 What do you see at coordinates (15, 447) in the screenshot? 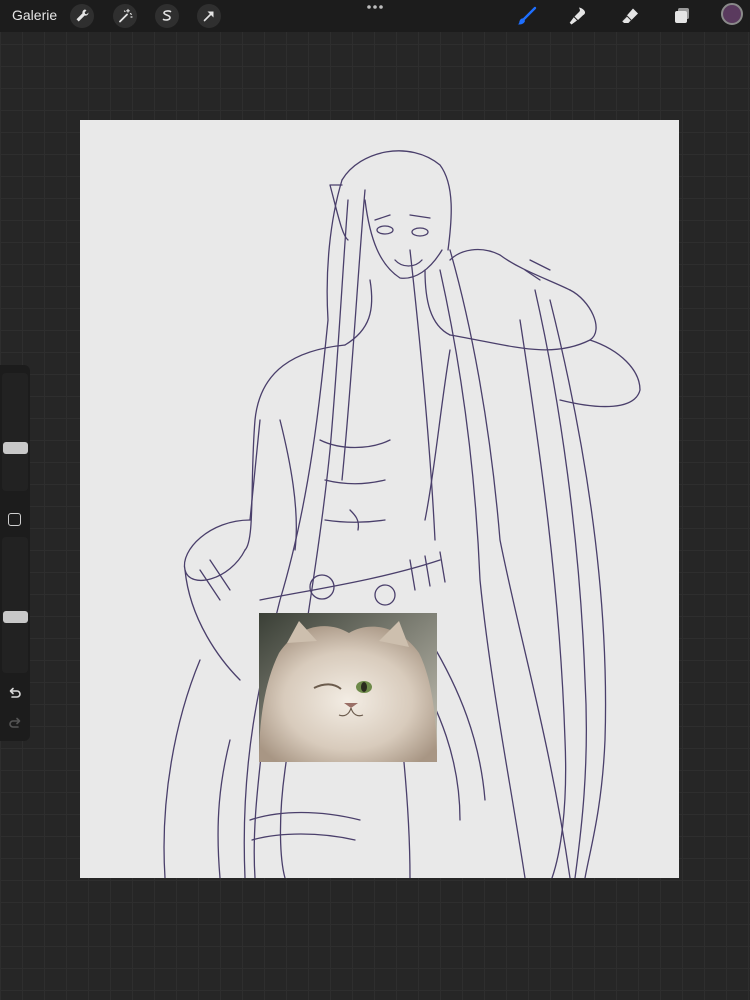
I see `brush-size-knob` at bounding box center [15, 447].